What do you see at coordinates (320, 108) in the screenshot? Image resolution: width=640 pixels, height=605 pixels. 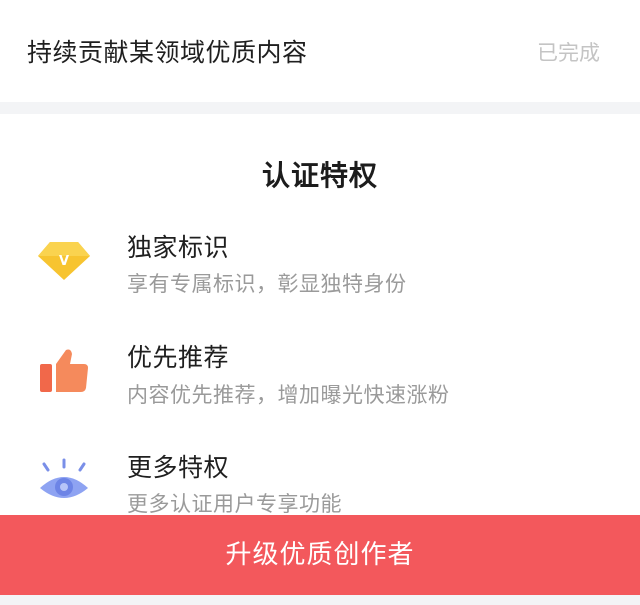 I see `section-divider` at bounding box center [320, 108].